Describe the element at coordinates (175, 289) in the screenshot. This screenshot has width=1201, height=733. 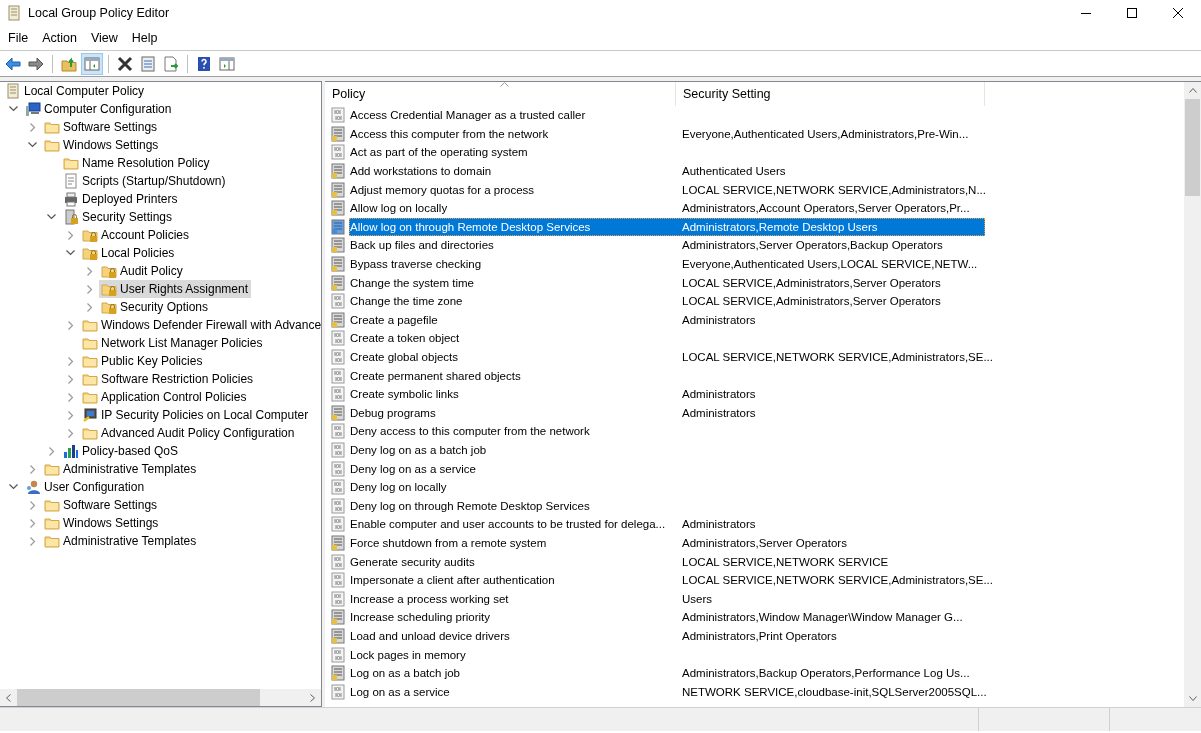
I see `tree-item: User Rights Assignment` at that location.